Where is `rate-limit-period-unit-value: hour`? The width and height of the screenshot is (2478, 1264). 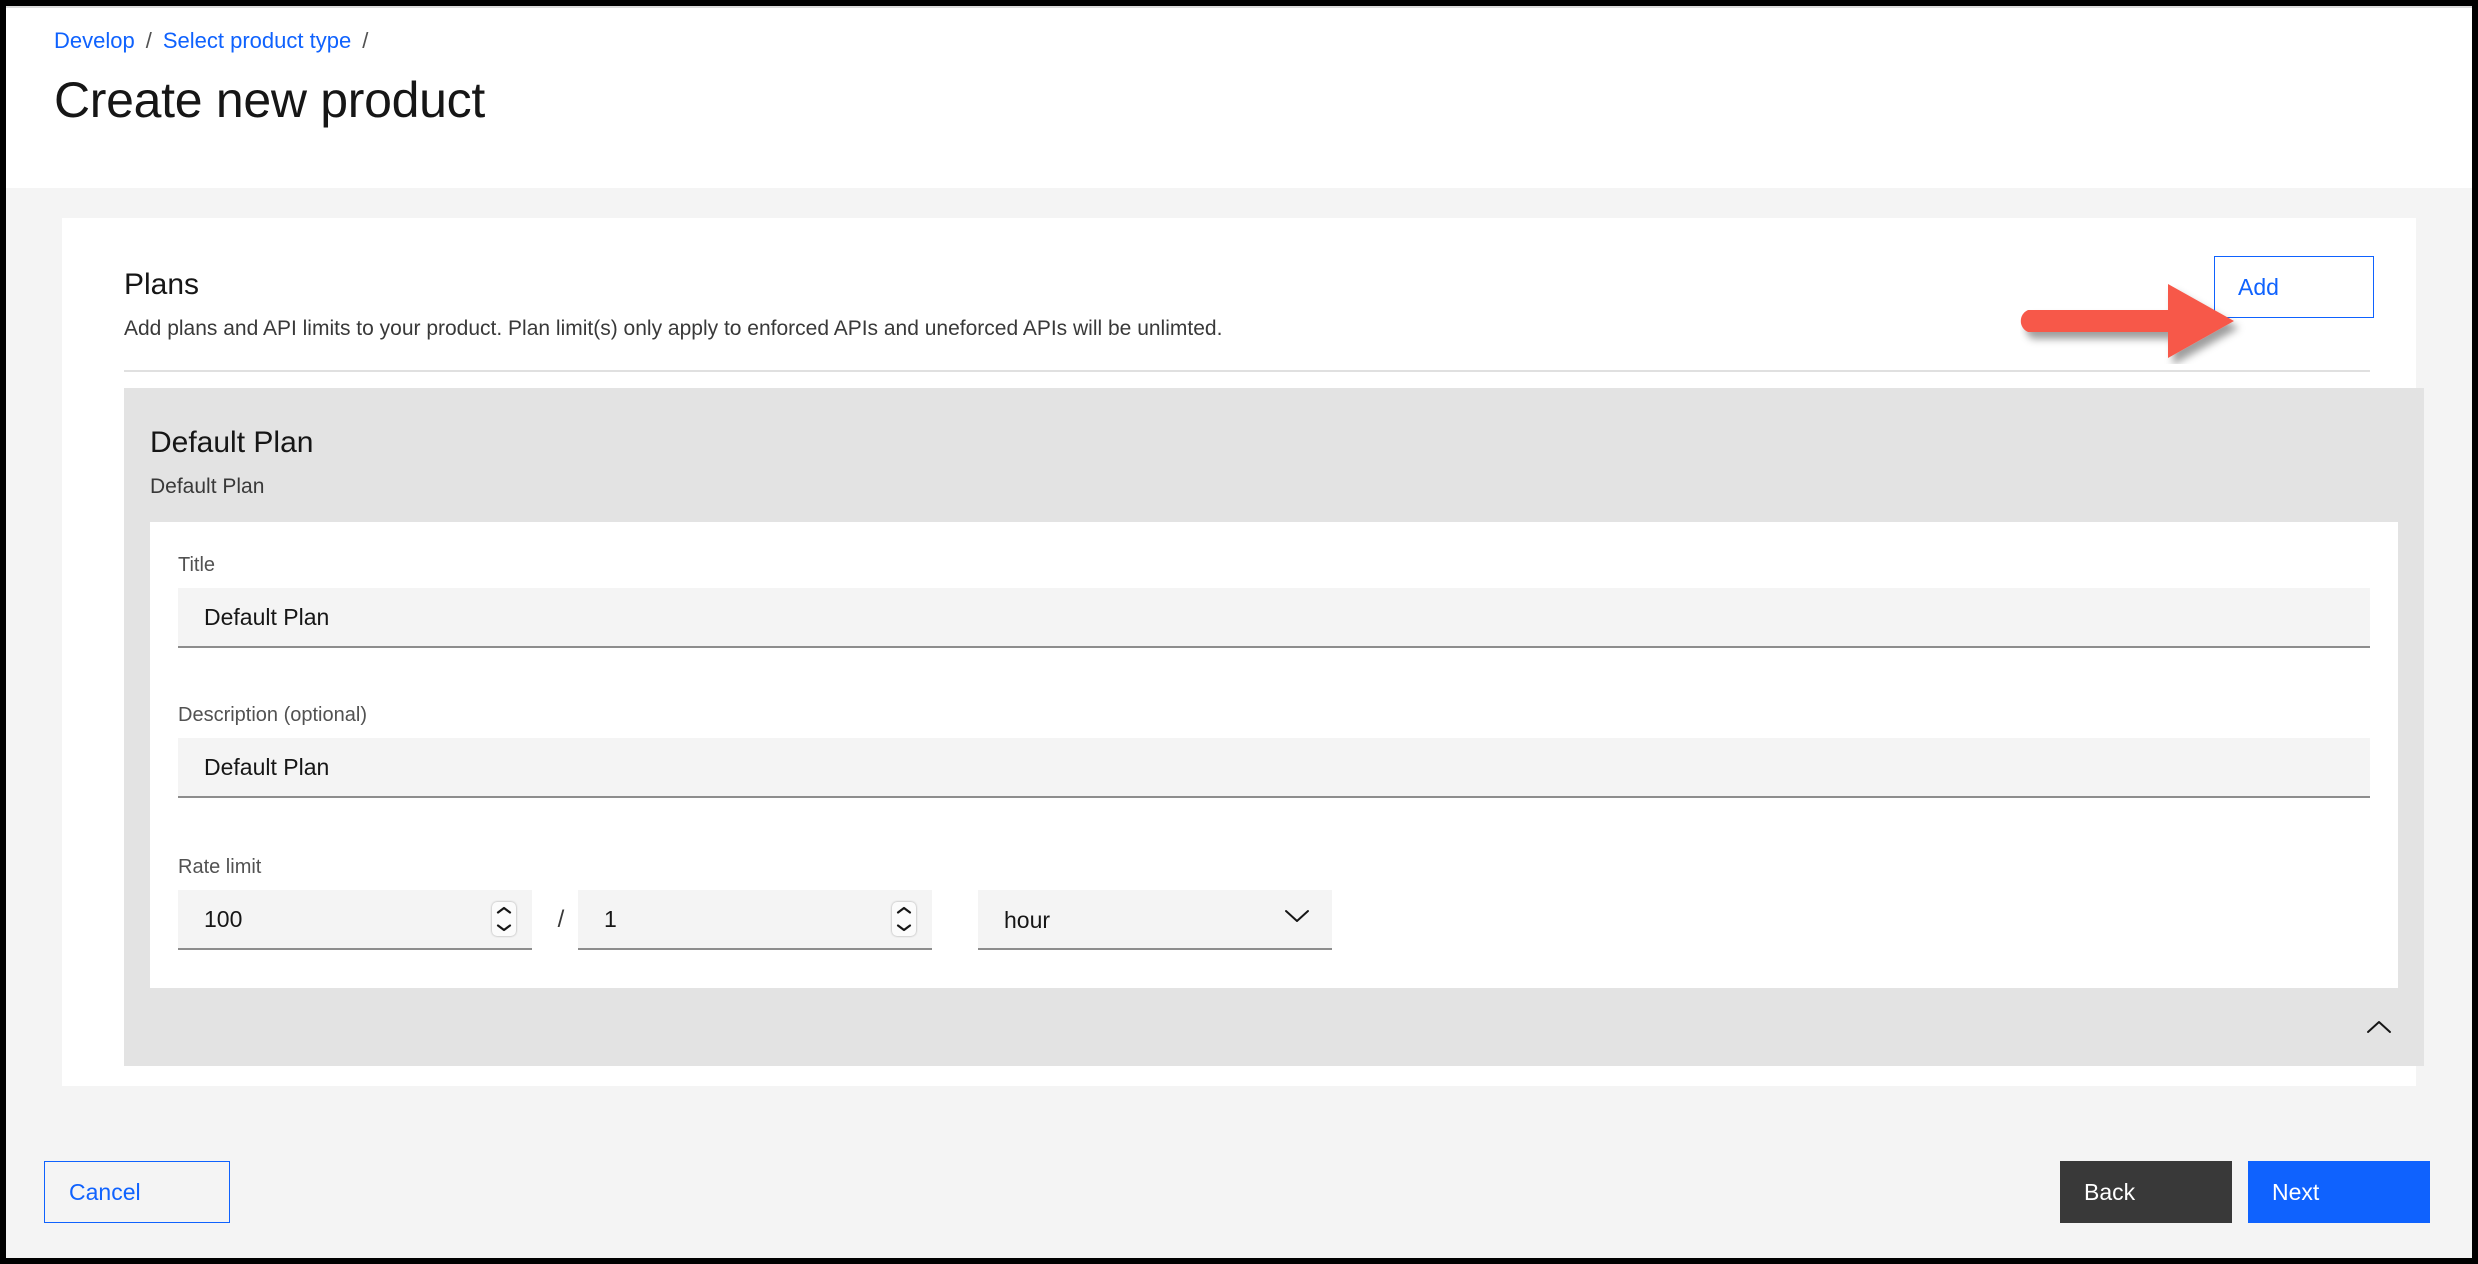 rate-limit-period-unit-value: hour is located at coordinates (1027, 920).